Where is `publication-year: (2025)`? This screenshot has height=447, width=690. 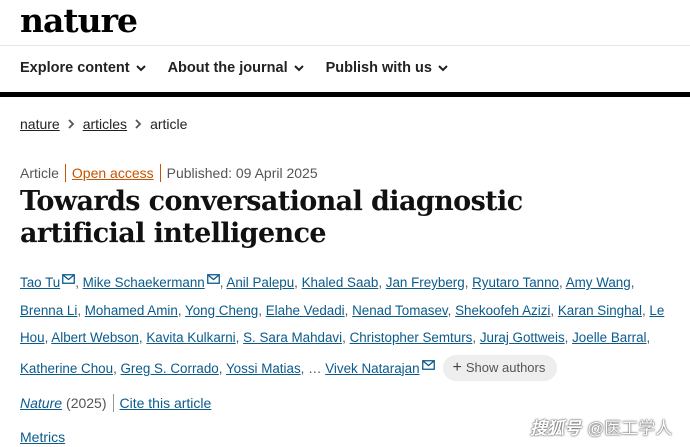
publication-year: (2025) is located at coordinates (86, 403).